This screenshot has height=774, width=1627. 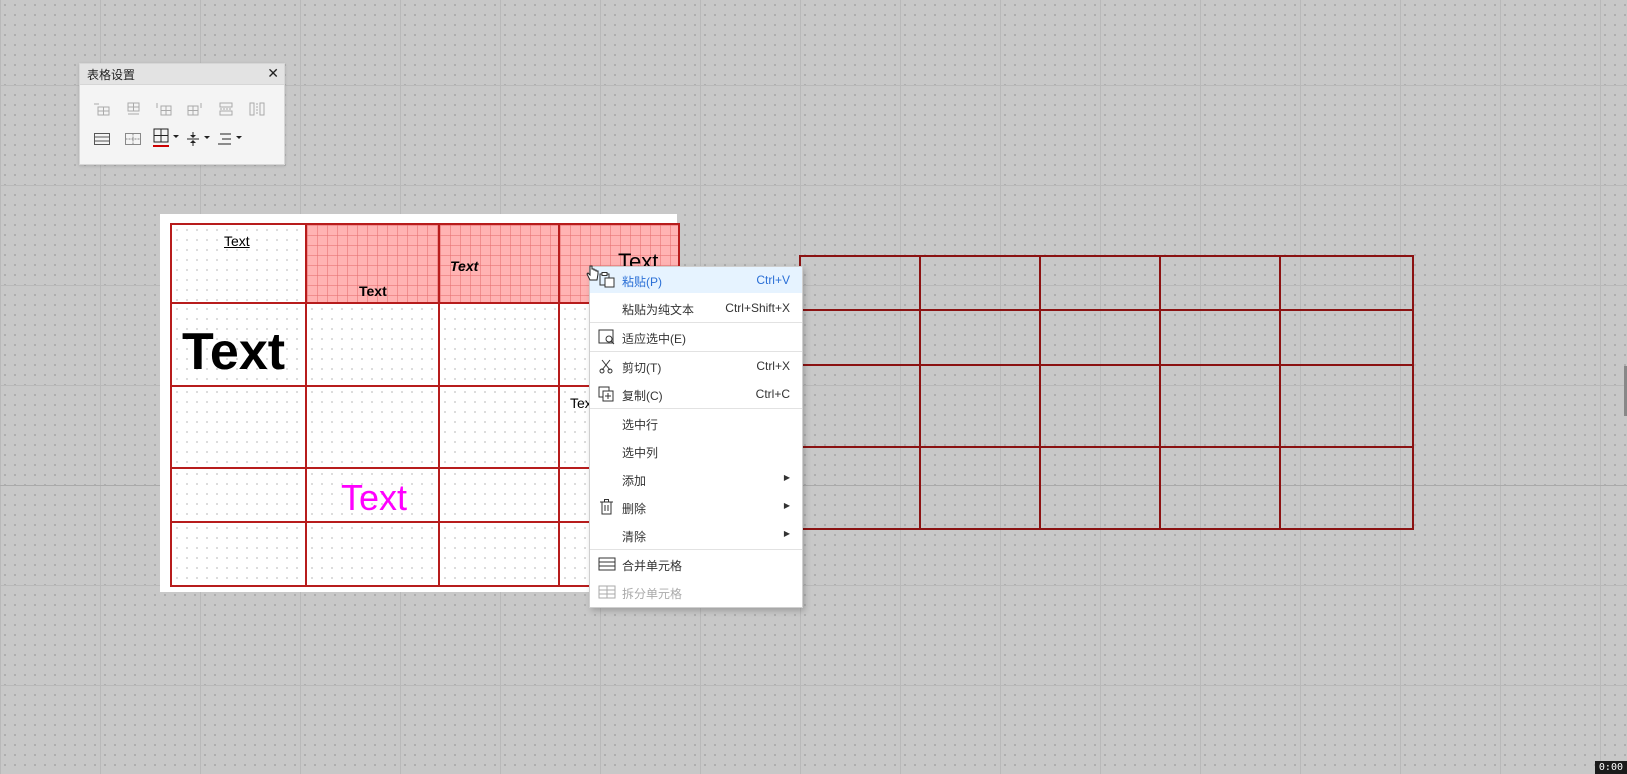 What do you see at coordinates (652, 594) in the screenshot?
I see `menu-item-label: 拆分单元格` at bounding box center [652, 594].